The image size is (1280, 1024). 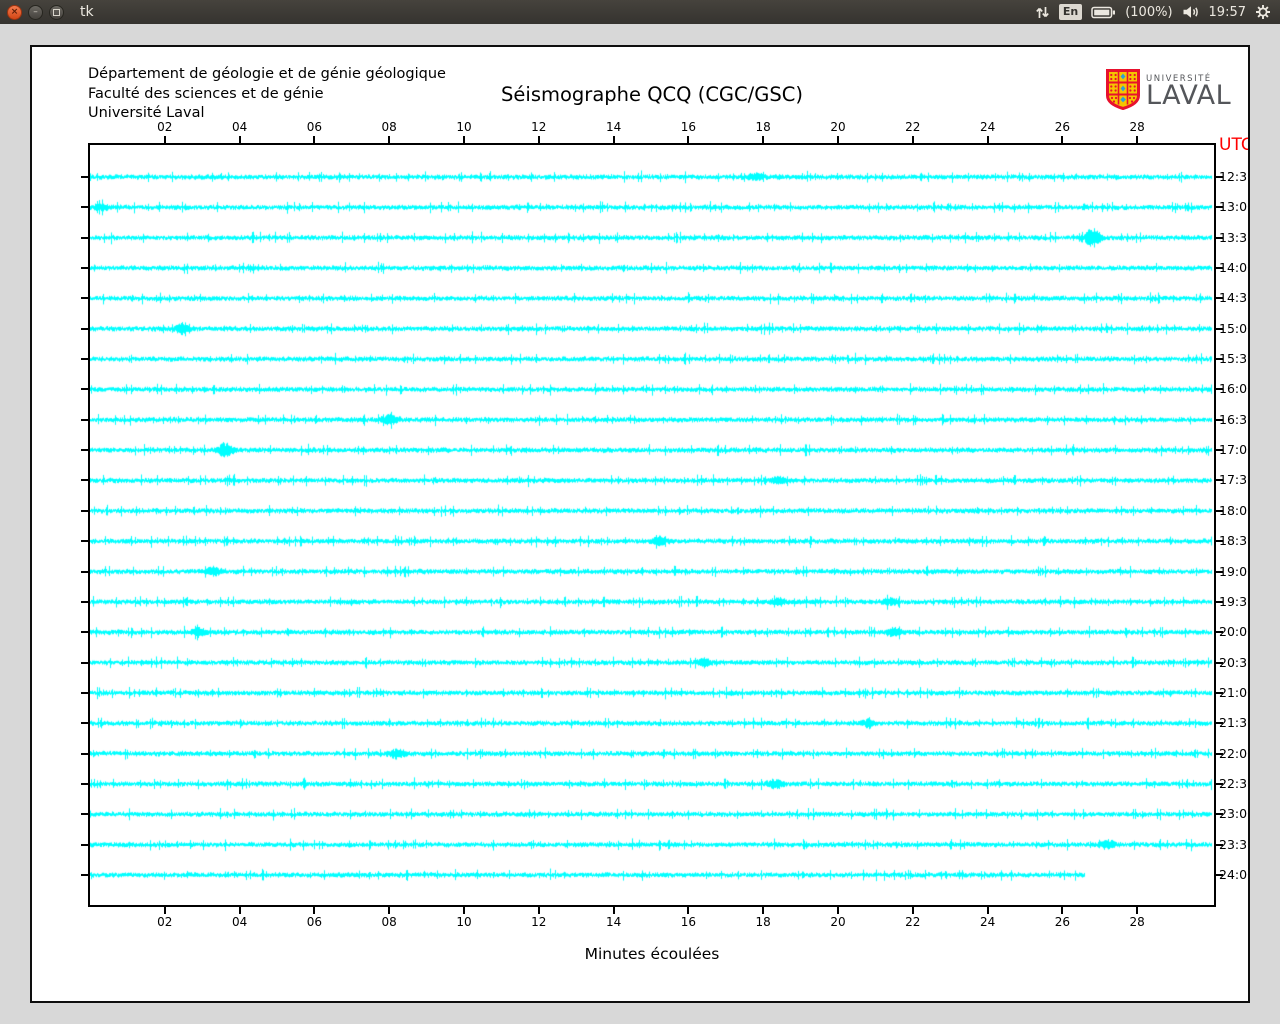 I want to click on utc-time-label: 15:30, so click(x=1233, y=359).